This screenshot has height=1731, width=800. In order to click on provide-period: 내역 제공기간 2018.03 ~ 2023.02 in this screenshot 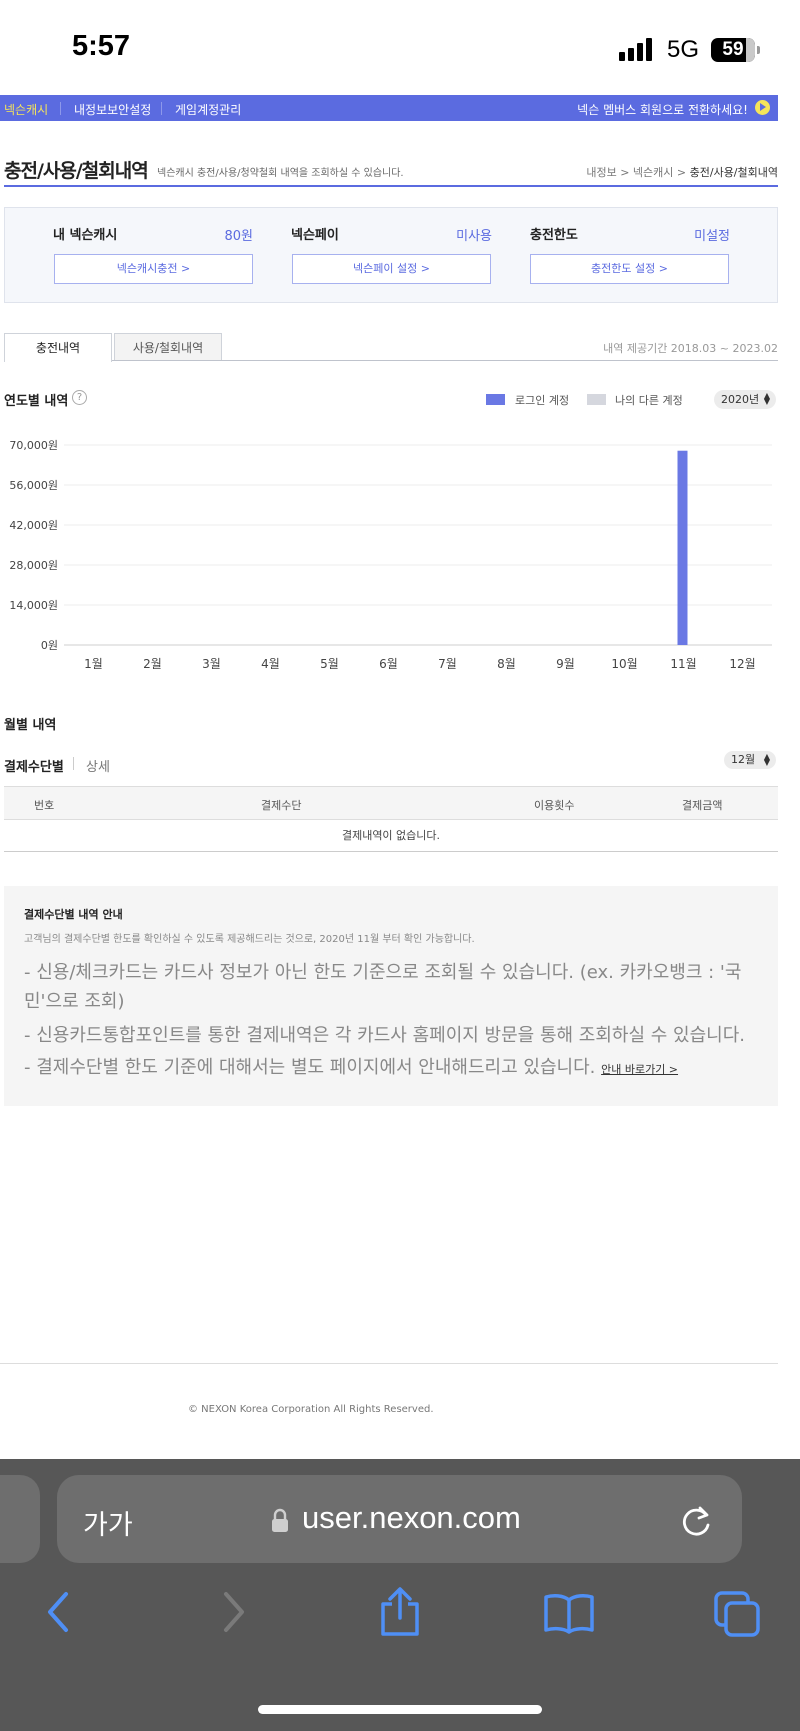, I will do `click(690, 348)`.